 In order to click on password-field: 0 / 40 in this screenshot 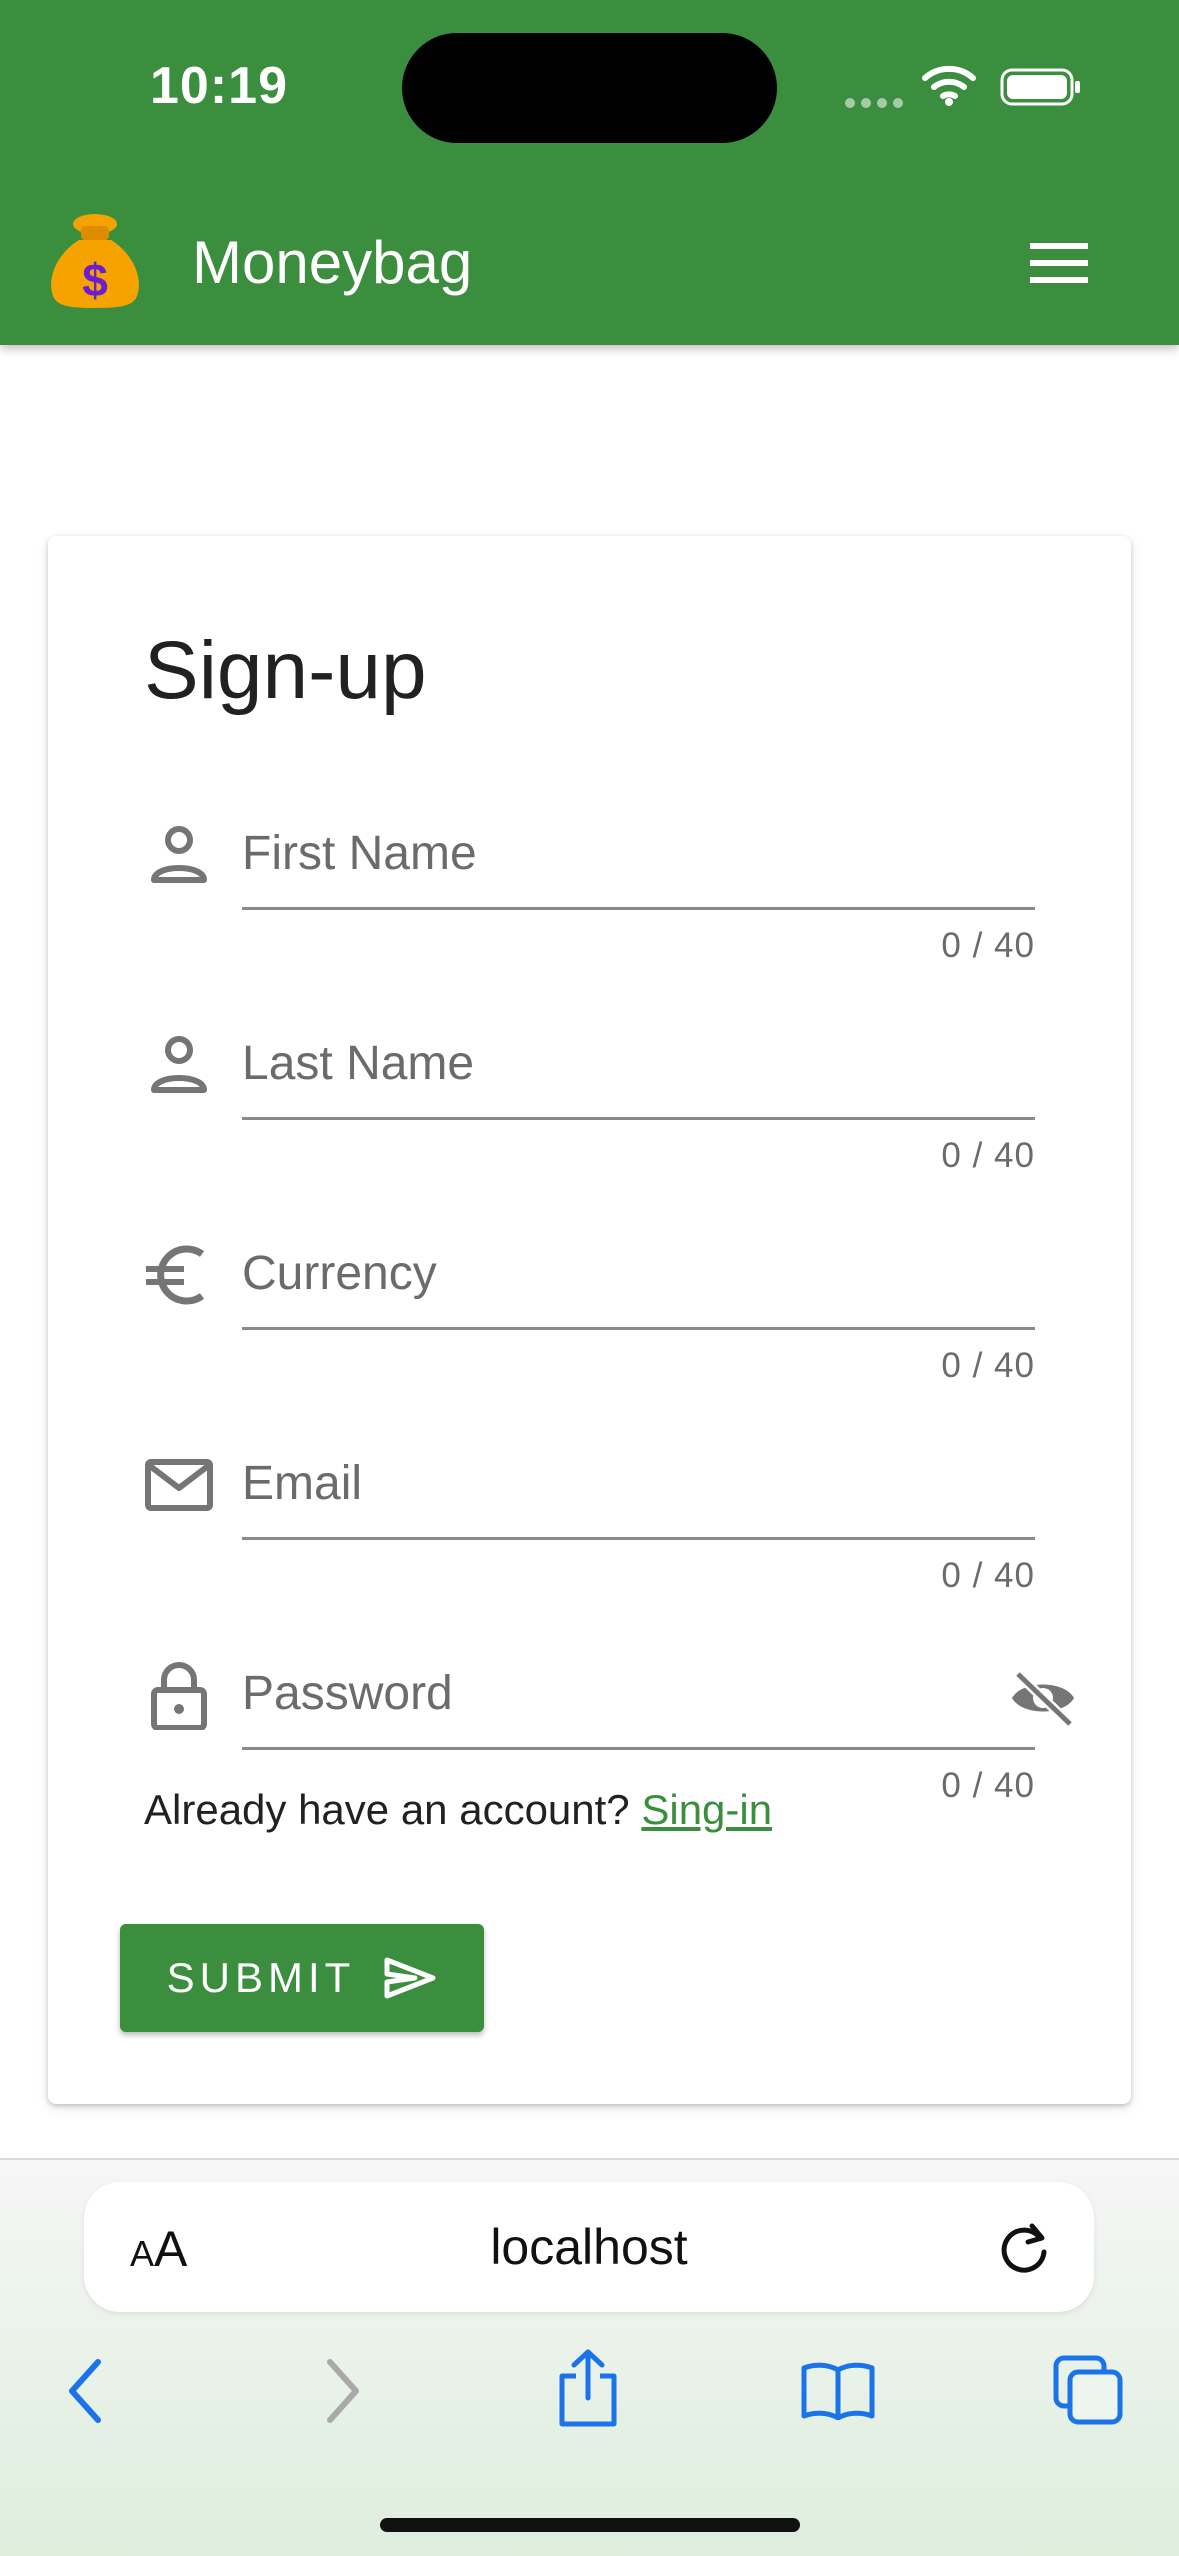, I will do `click(589, 1712)`.